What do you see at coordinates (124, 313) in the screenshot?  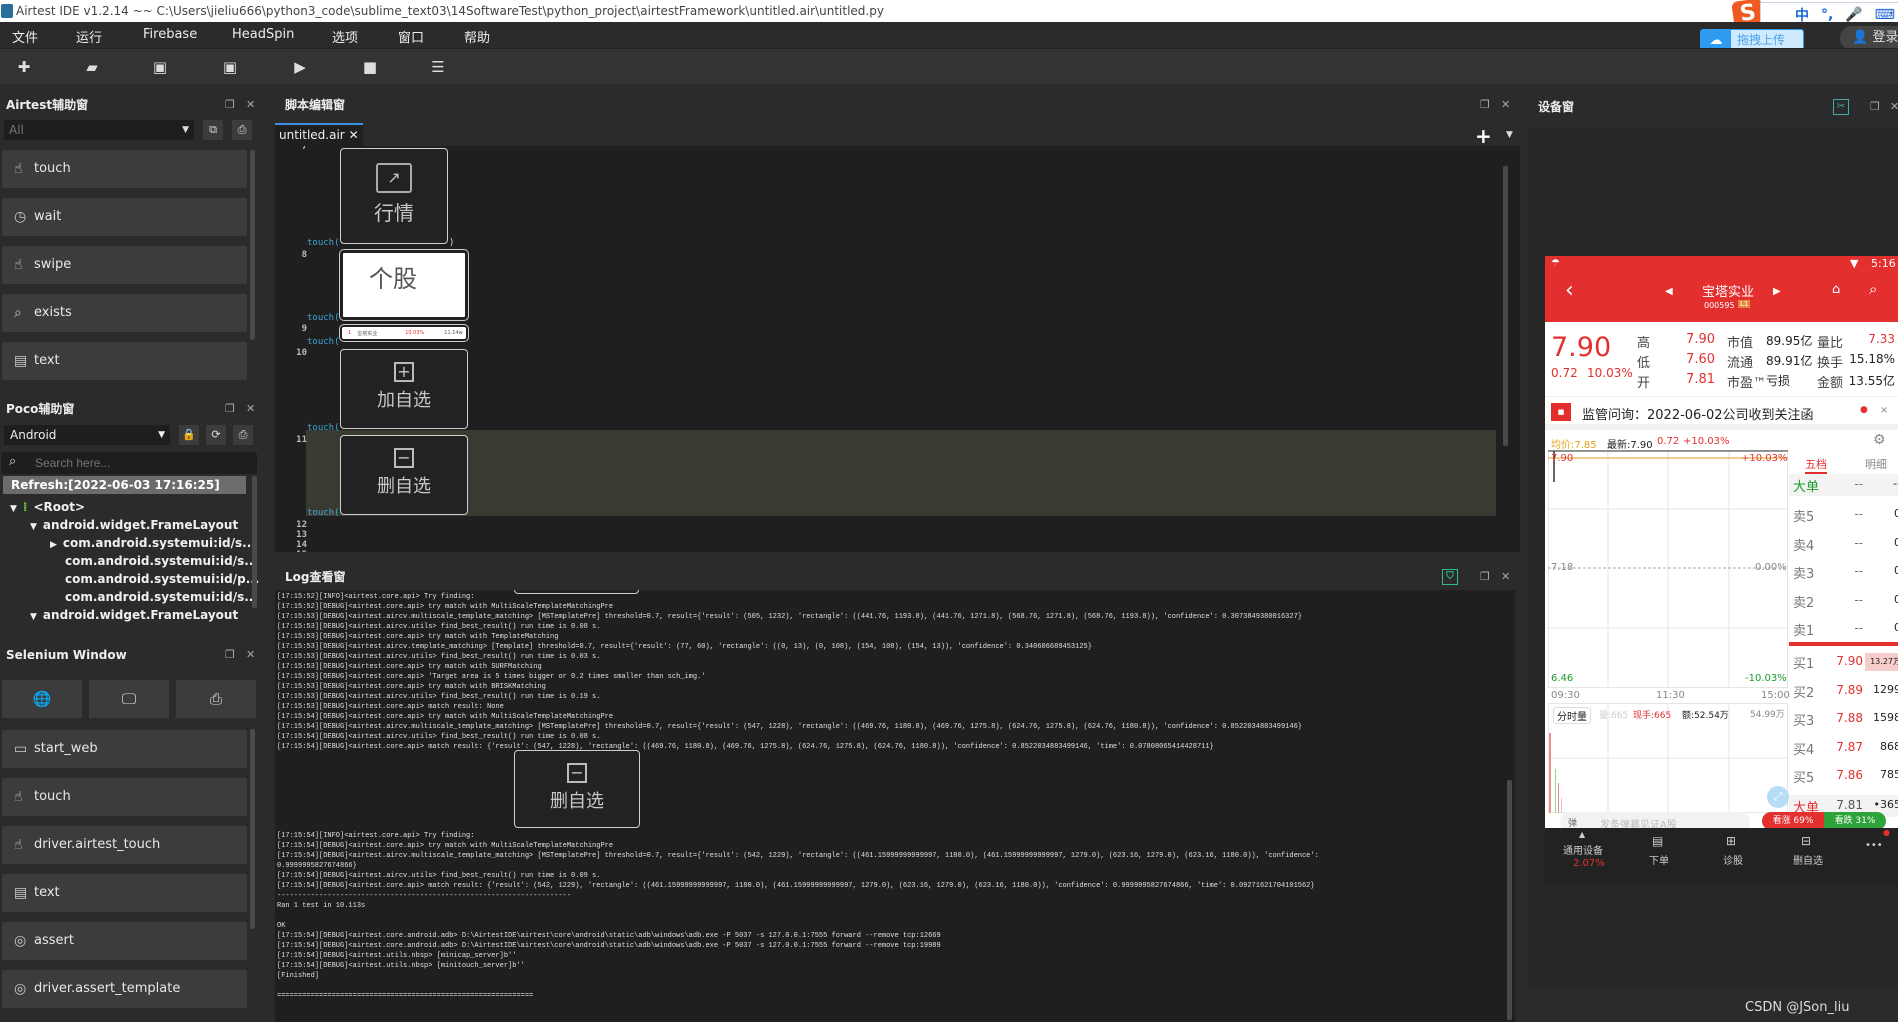 I see `action-exists: ⌕ exists` at bounding box center [124, 313].